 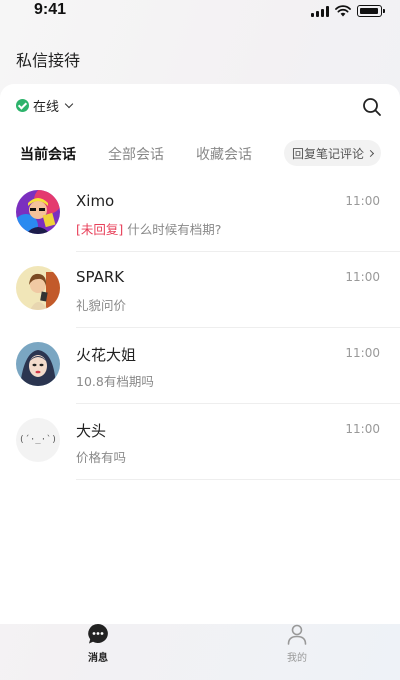 What do you see at coordinates (370, 153) in the screenshot?
I see `chevron-right-icon` at bounding box center [370, 153].